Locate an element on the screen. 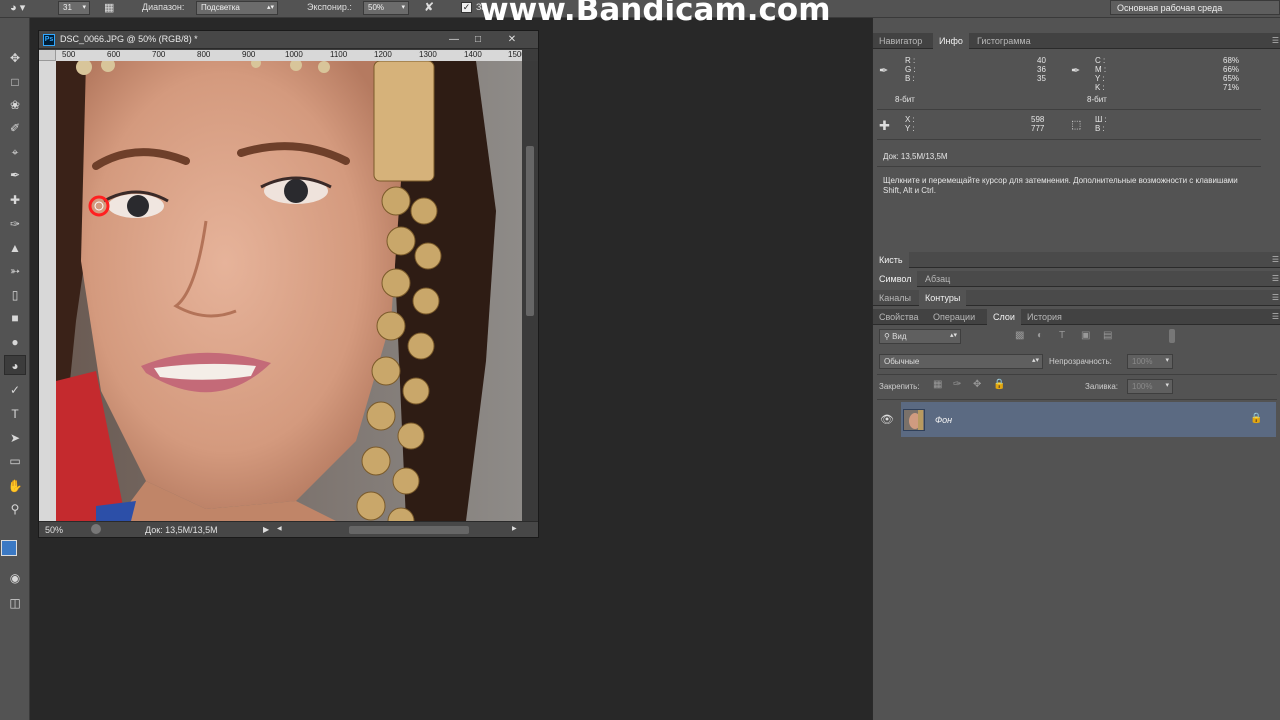 This screenshot has width=1280, height=720. eyedropper-readout-icon: ✒ is located at coordinates (883, 70).